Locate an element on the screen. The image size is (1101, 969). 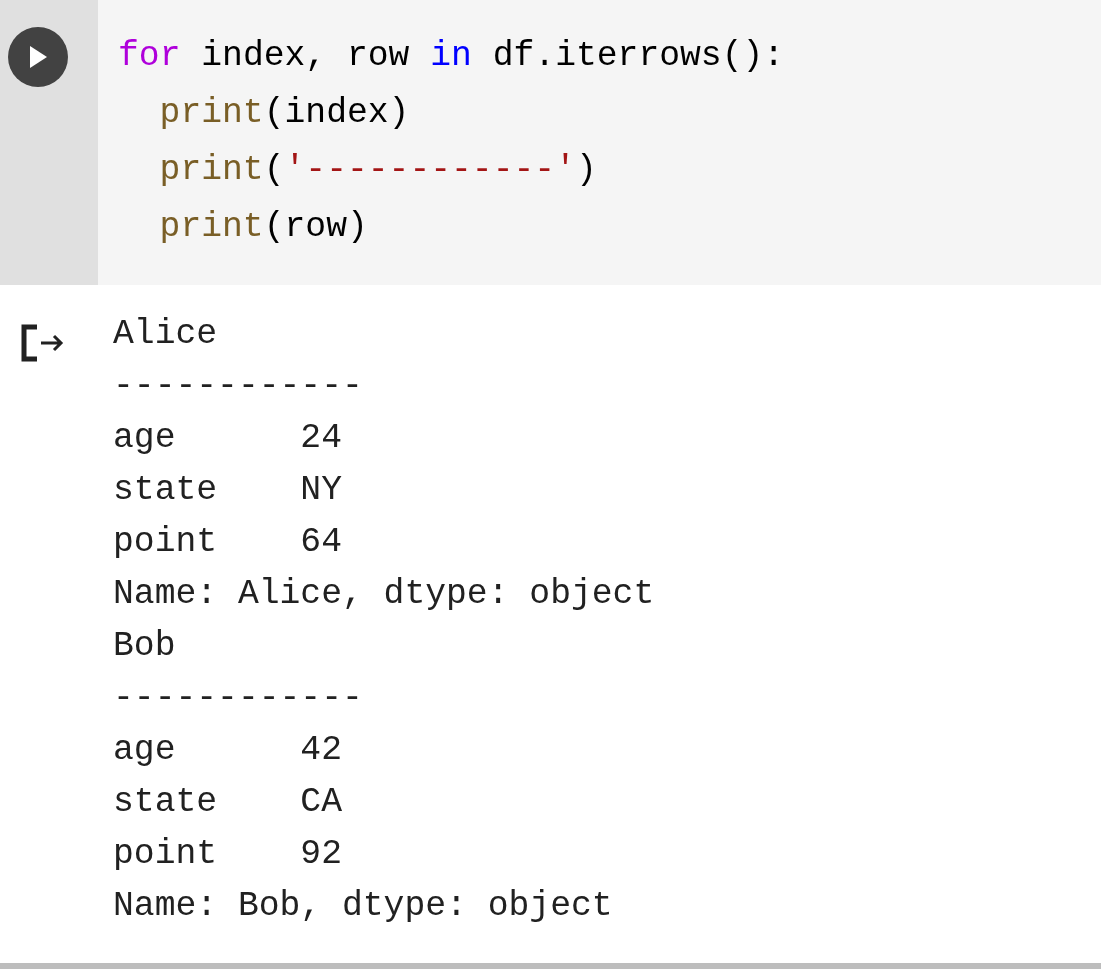
run-button is located at coordinates (38, 57).